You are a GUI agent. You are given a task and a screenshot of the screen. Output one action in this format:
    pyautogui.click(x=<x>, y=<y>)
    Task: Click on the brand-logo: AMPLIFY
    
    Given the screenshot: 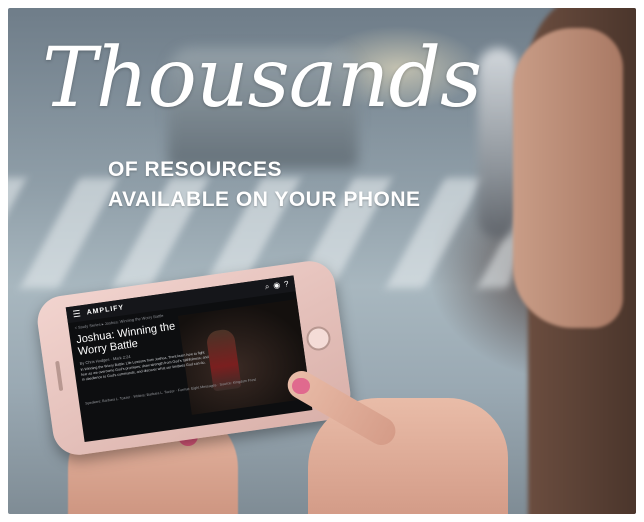 What is the action you would take?
    pyautogui.click(x=105, y=309)
    